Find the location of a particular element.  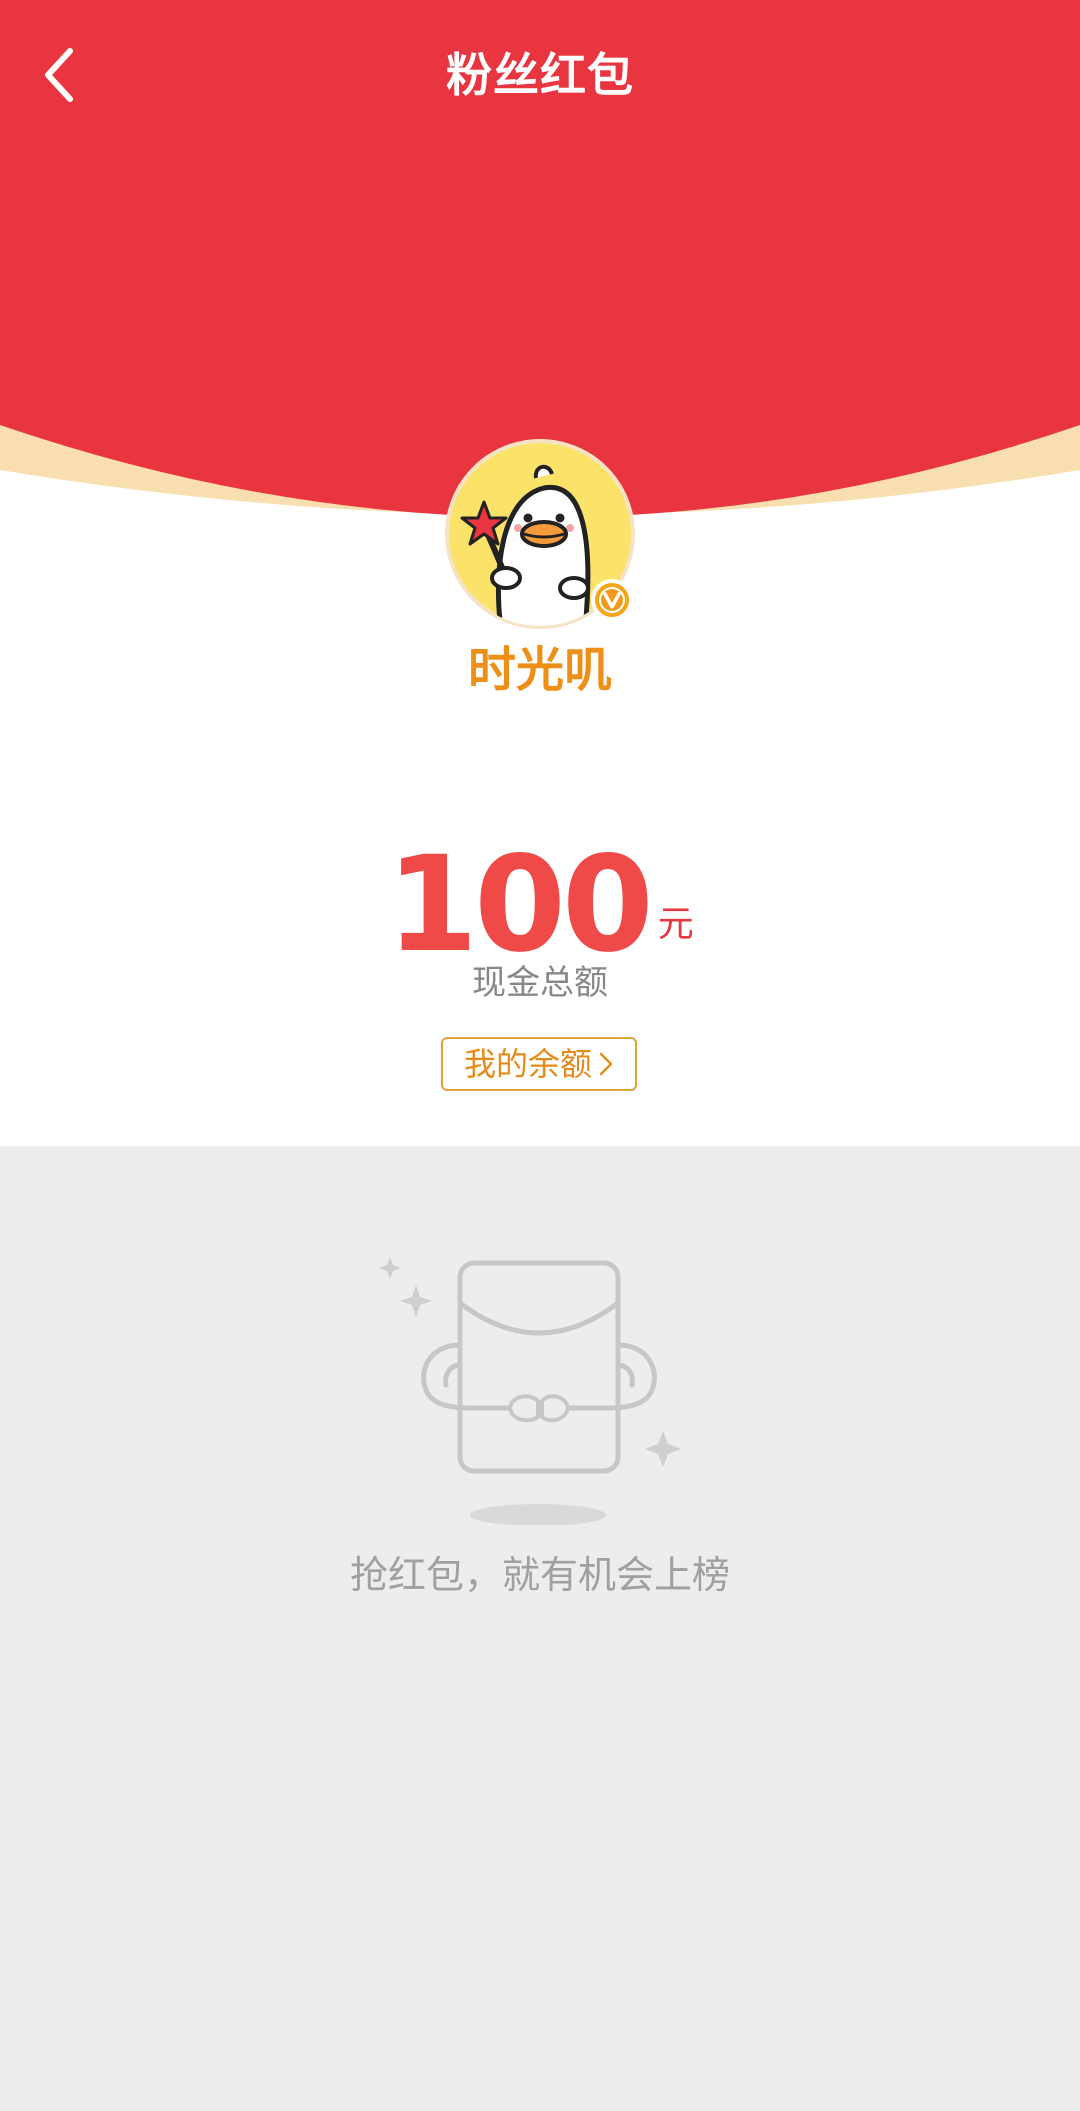

amount-row: 100 元 is located at coordinates (540, 905).